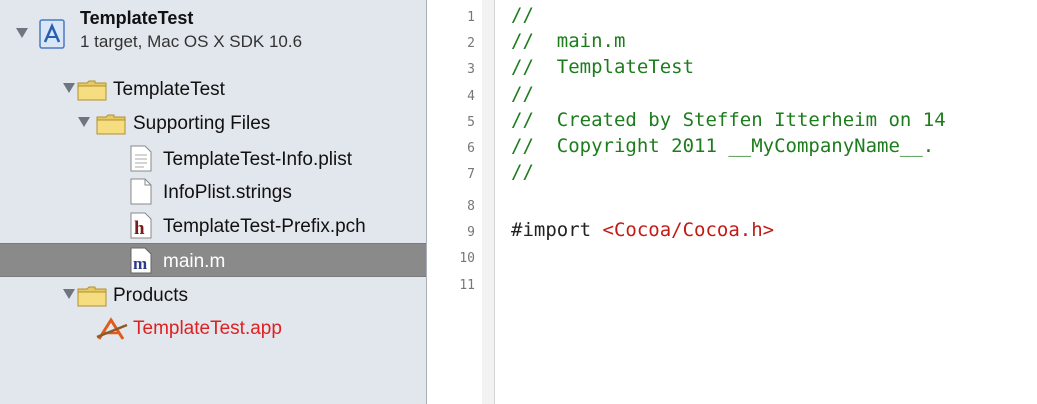 Image resolution: width=1037 pixels, height=404 pixels. I want to click on line-number: 1, so click(471, 17).